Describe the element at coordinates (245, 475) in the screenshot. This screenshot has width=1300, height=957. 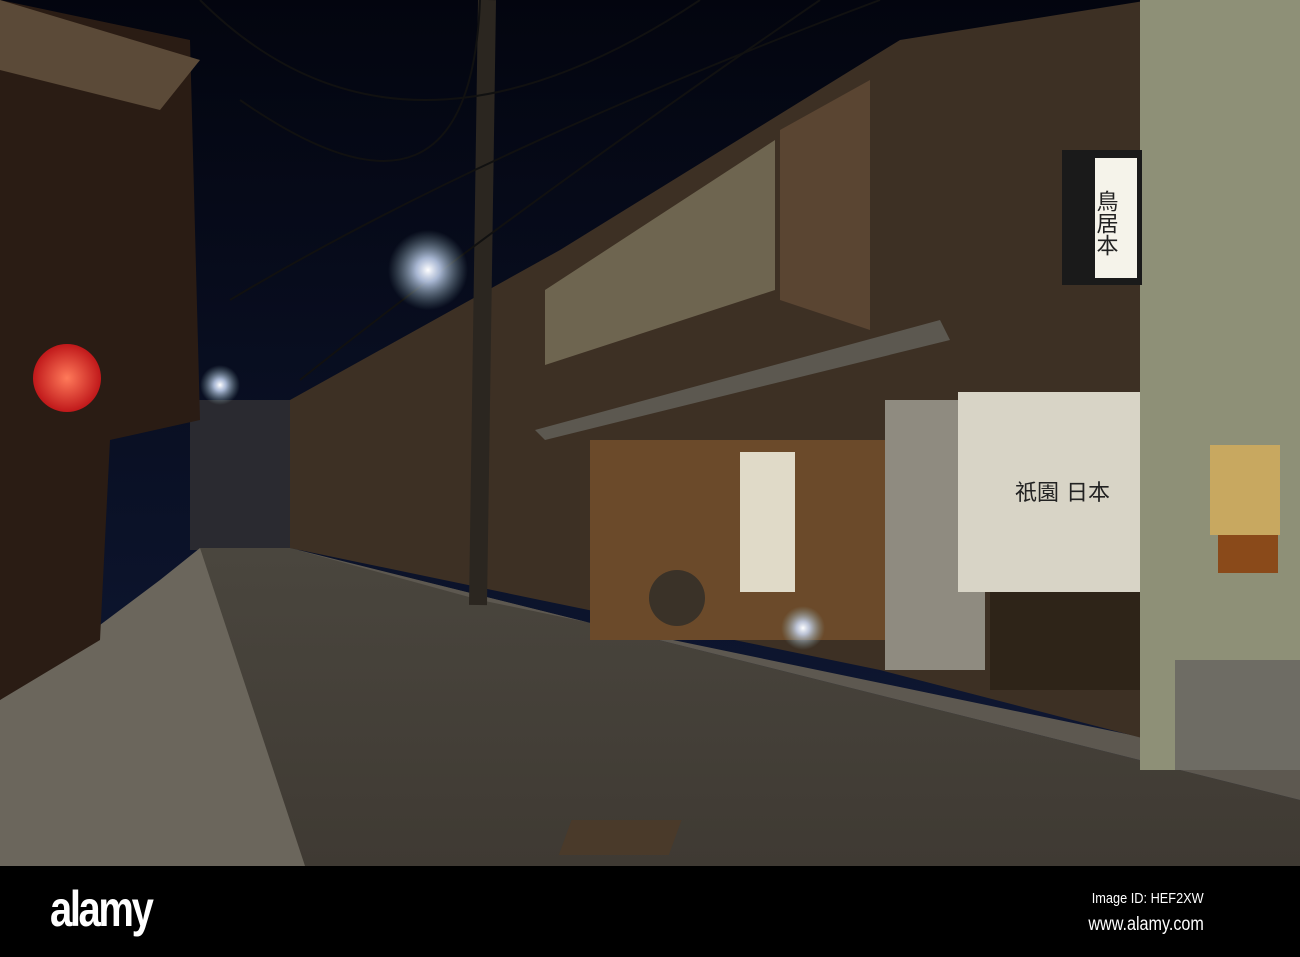
I see `distant-buildings` at that location.